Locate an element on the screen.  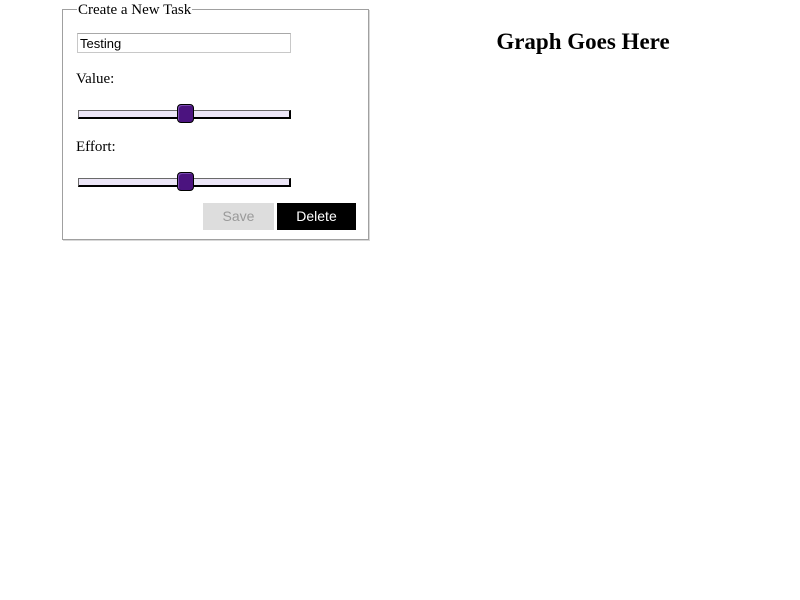
save-button: Save is located at coordinates (238, 216).